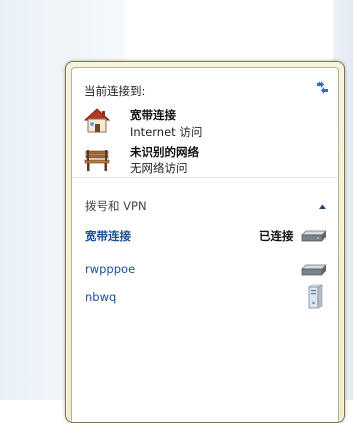 This screenshot has width=353, height=423. I want to click on connection-name: rwpppoe, so click(110, 269).